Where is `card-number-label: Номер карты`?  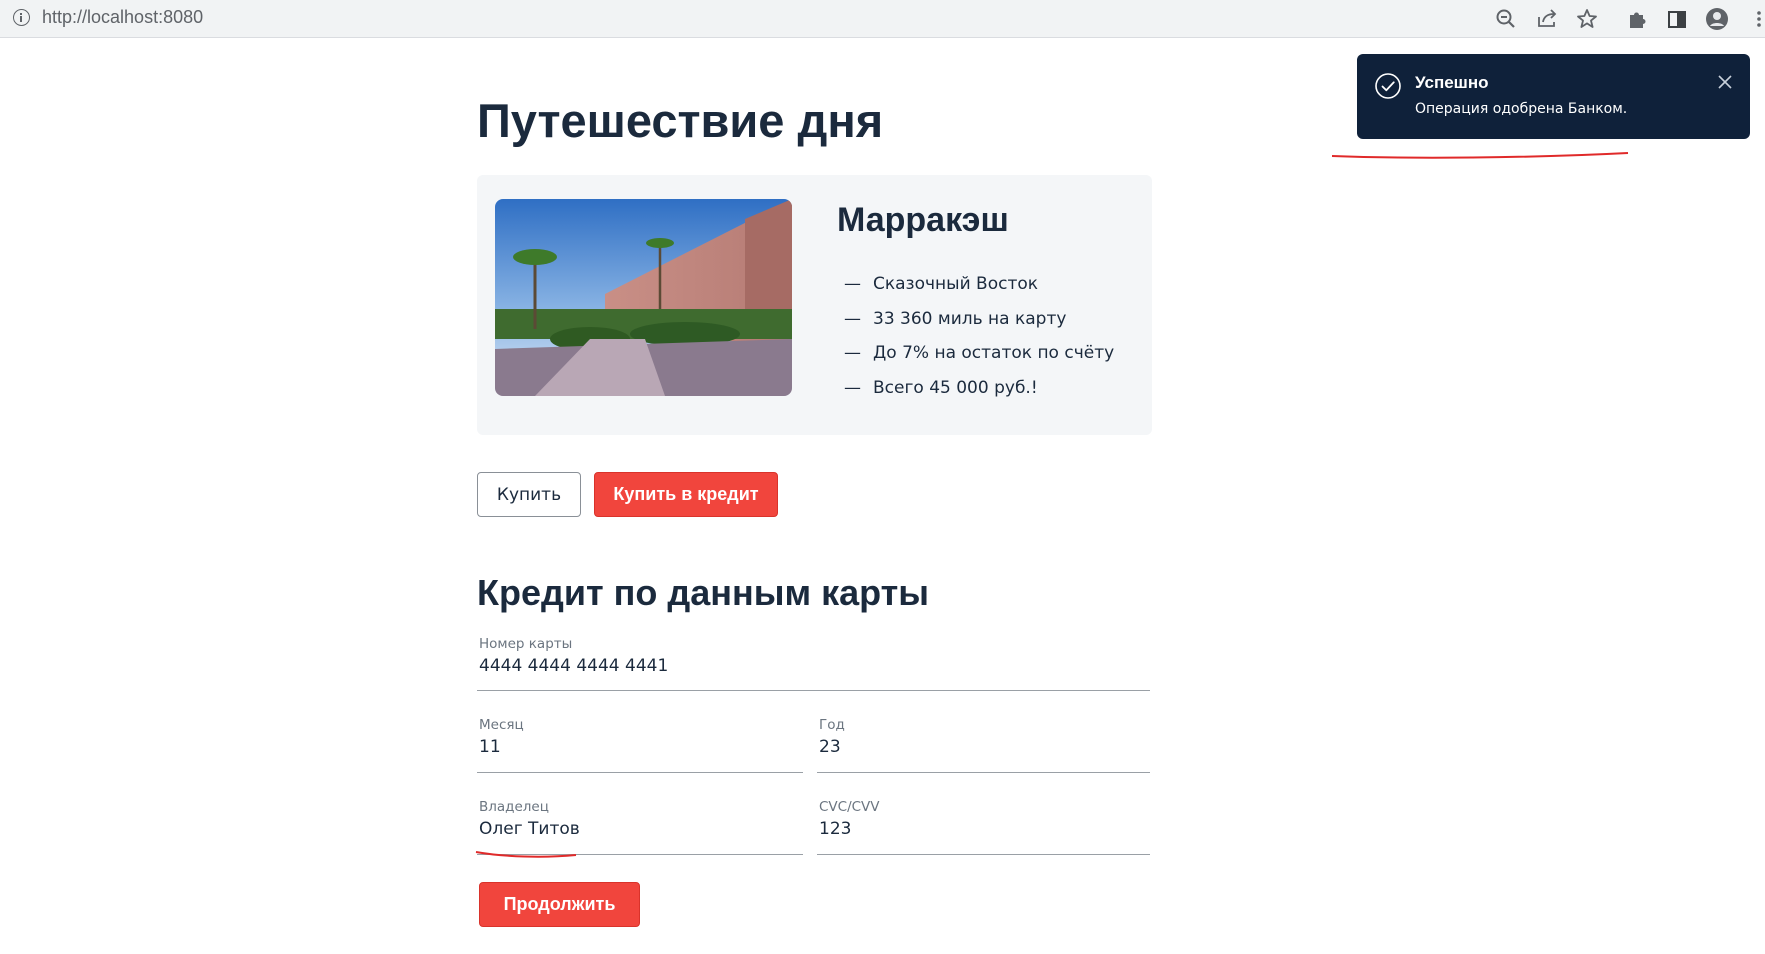 card-number-label: Номер карты is located at coordinates (526, 644).